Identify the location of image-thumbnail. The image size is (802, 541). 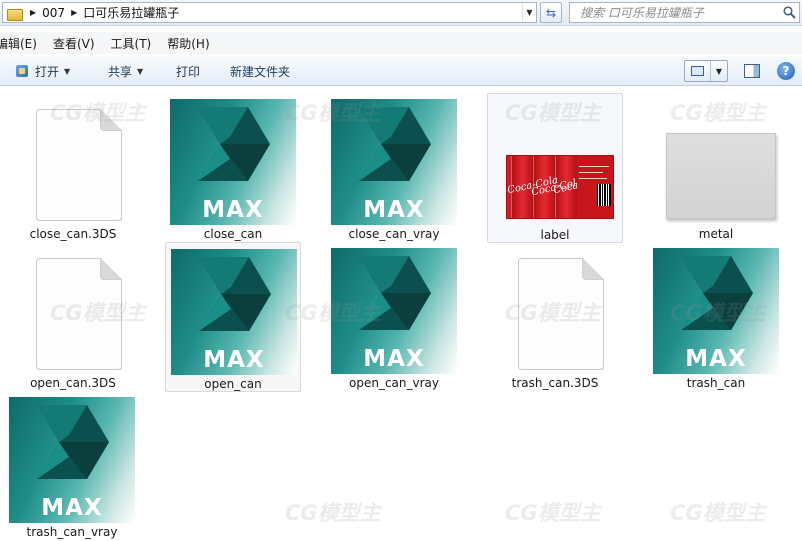
(716, 162).